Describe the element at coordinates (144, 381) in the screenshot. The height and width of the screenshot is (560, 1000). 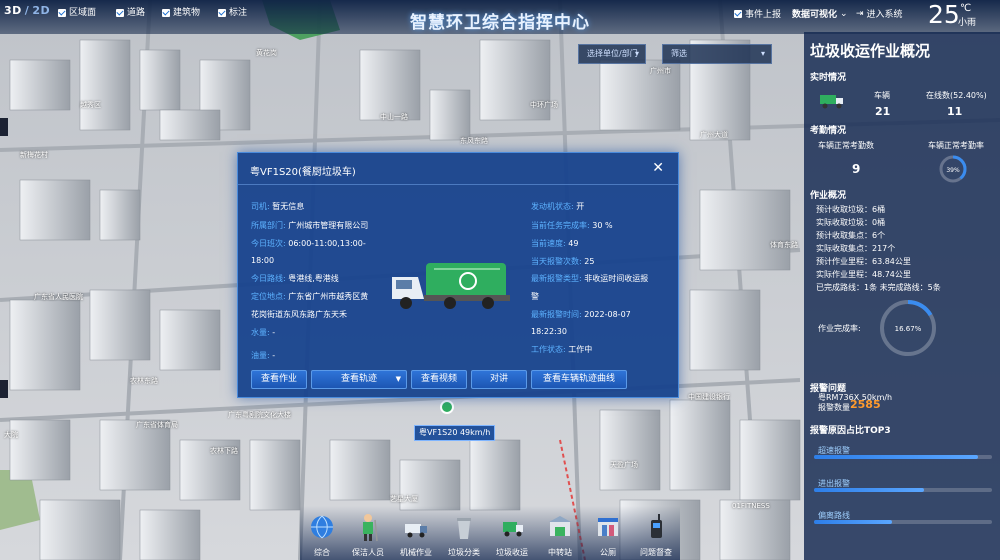
I see `map-label: 农林东路` at that location.